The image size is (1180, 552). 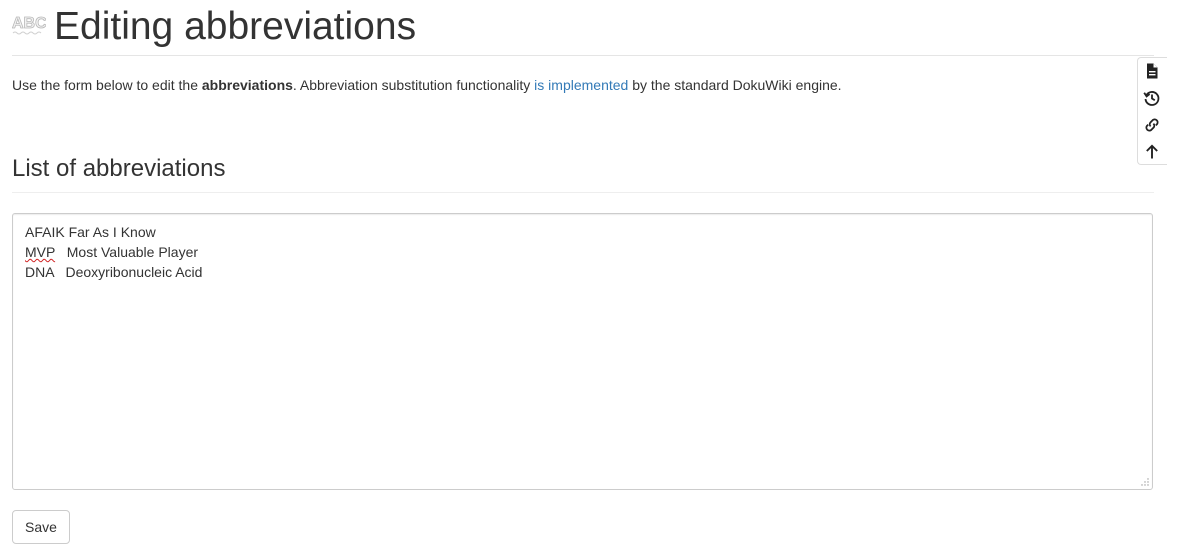 What do you see at coordinates (735, 85) in the screenshot?
I see `intro-suffix: by the standard DokuWiki engine.` at bounding box center [735, 85].